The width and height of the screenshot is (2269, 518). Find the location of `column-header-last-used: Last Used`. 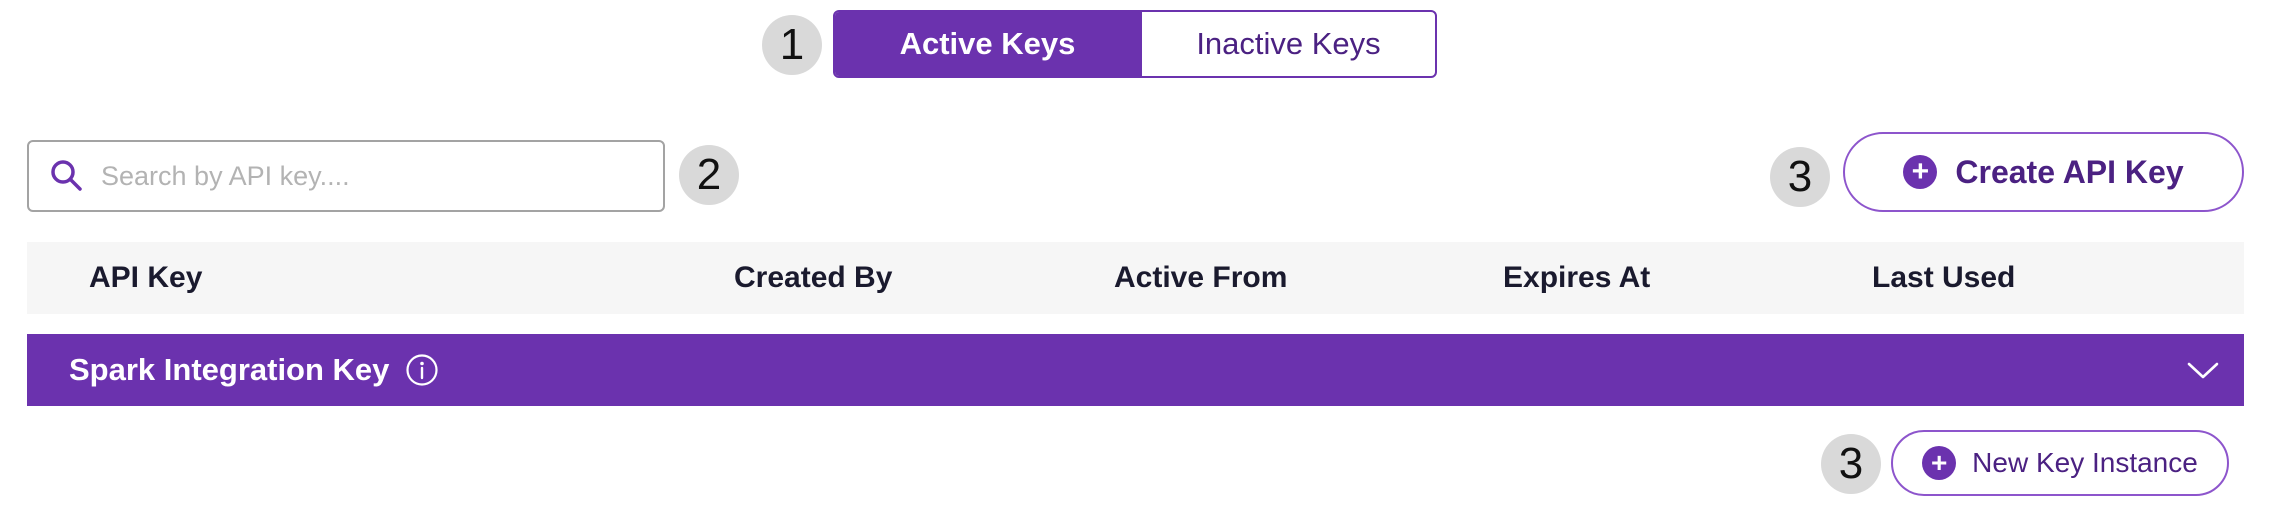

column-header-last-used: Last Used is located at coordinates (1943, 278).